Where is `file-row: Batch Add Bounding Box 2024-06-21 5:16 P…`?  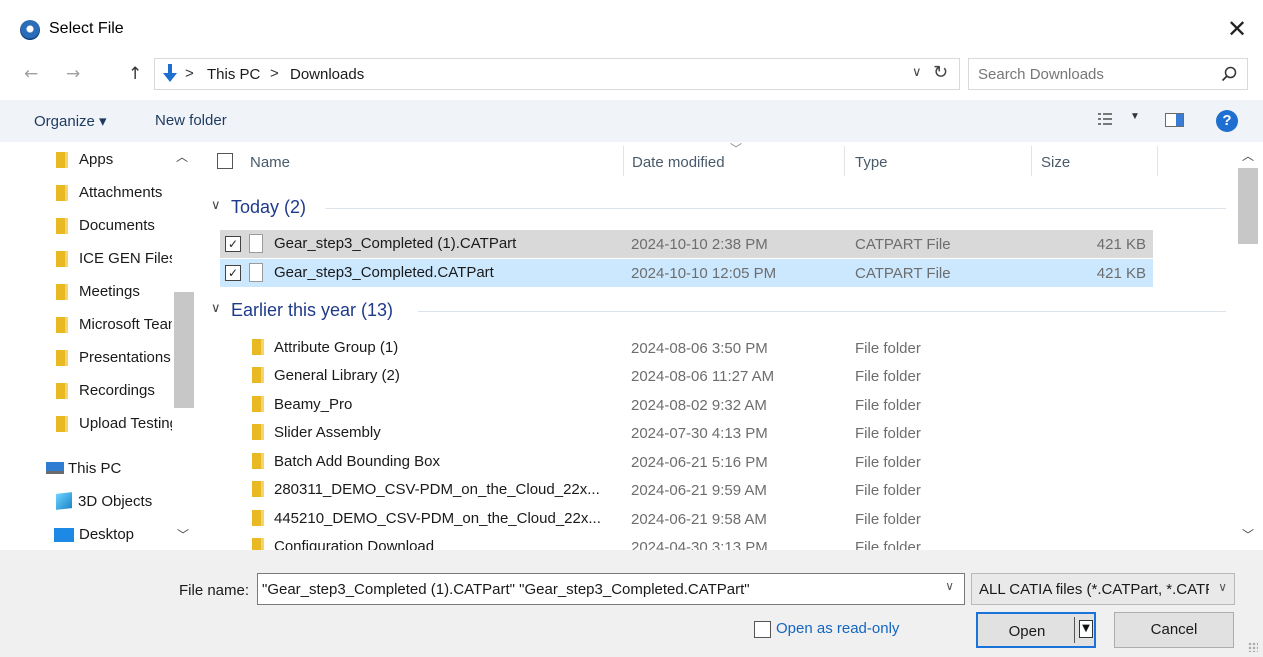 file-row: Batch Add Bounding Box 2024-06-21 5:16 P… is located at coordinates (686, 462).